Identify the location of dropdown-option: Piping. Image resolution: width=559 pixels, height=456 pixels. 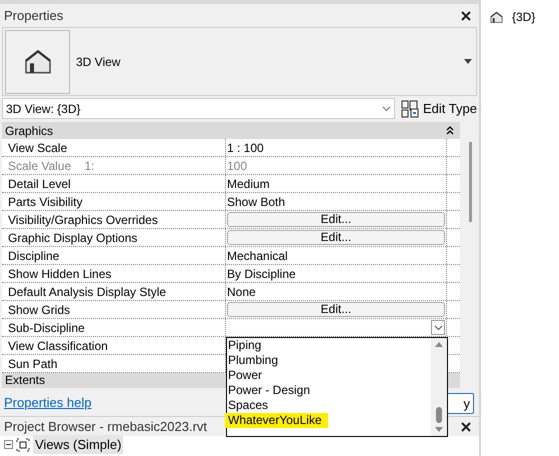
(245, 345).